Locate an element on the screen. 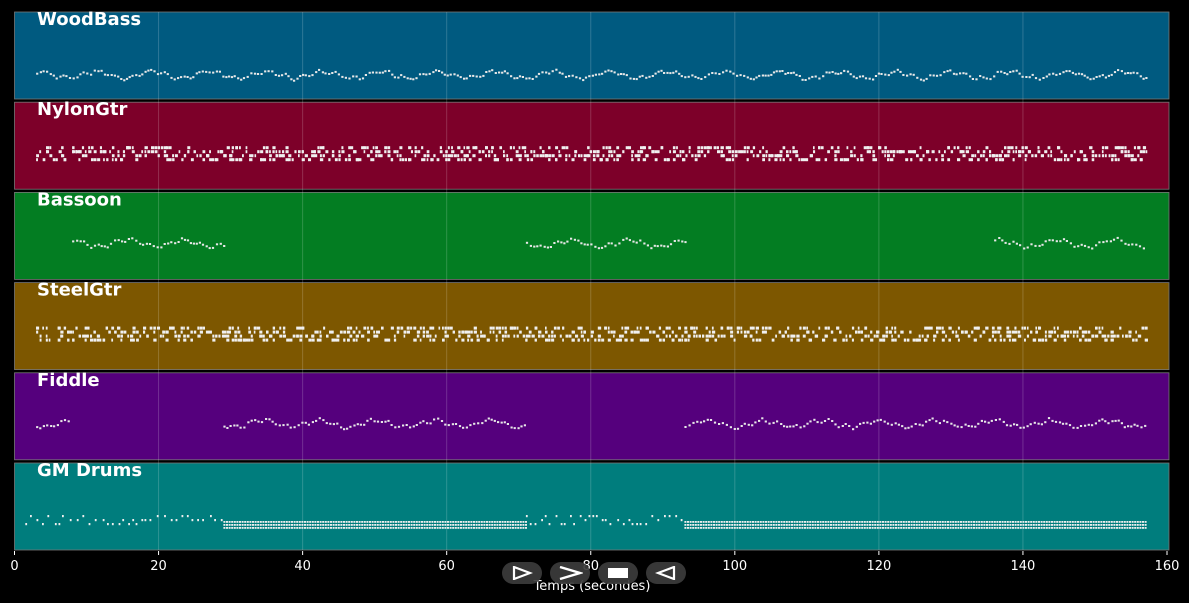 The height and width of the screenshot is (603, 1189). back-button is located at coordinates (666, 573).